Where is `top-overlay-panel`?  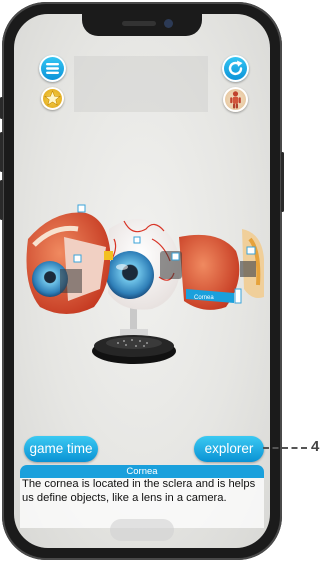
top-overlay-panel is located at coordinates (141, 84).